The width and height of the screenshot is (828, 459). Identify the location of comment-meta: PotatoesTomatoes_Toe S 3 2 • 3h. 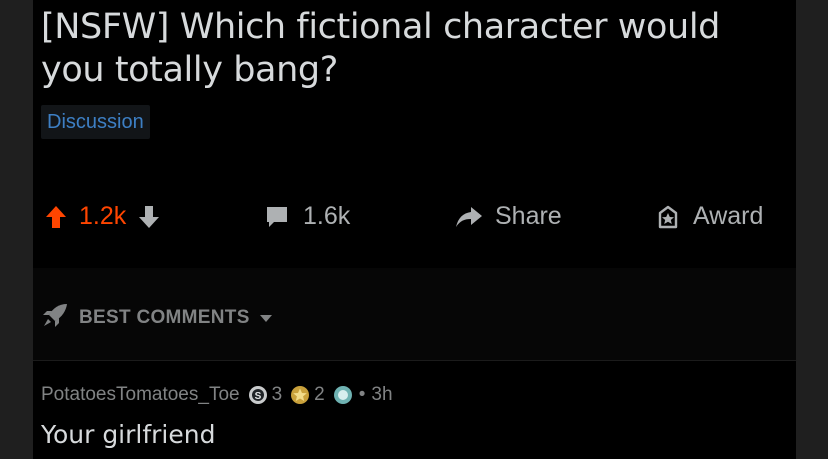
(217, 395).